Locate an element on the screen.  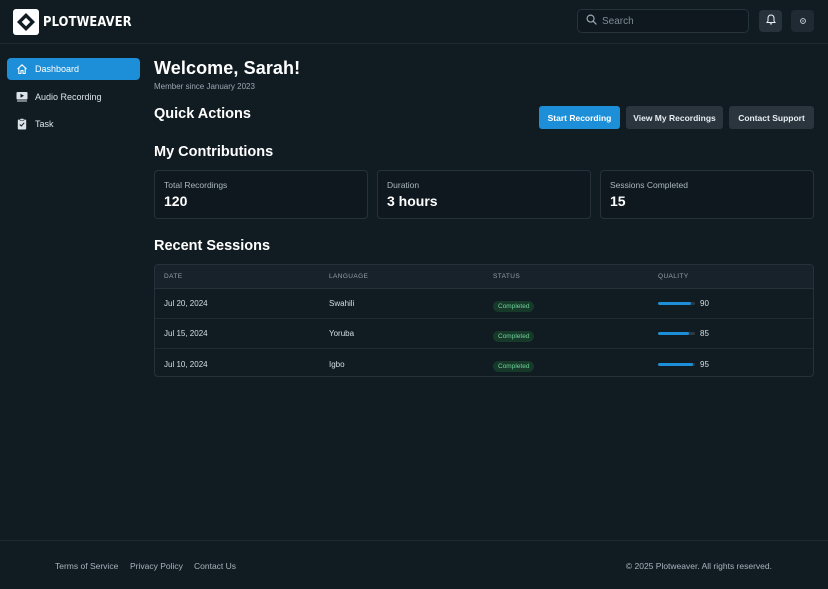
table-header: DATE LANGUAGE STATUS QUALITY is located at coordinates (484, 277).